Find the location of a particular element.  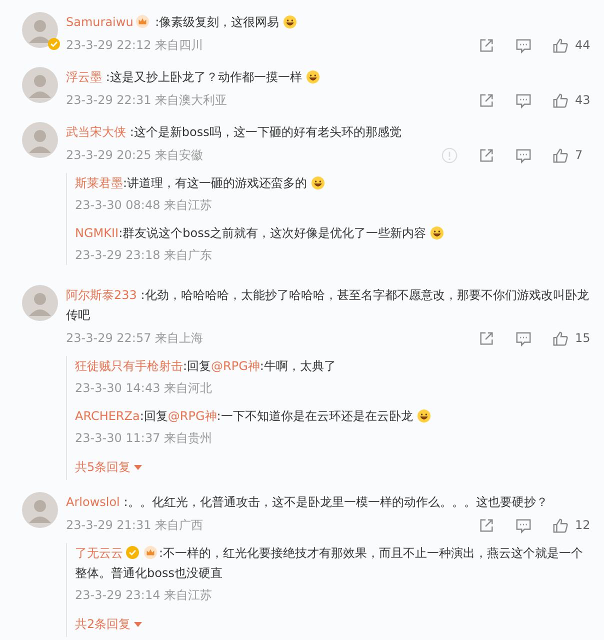

comment-time: 23-3-29 20:25 来自安徽 is located at coordinates (135, 155).